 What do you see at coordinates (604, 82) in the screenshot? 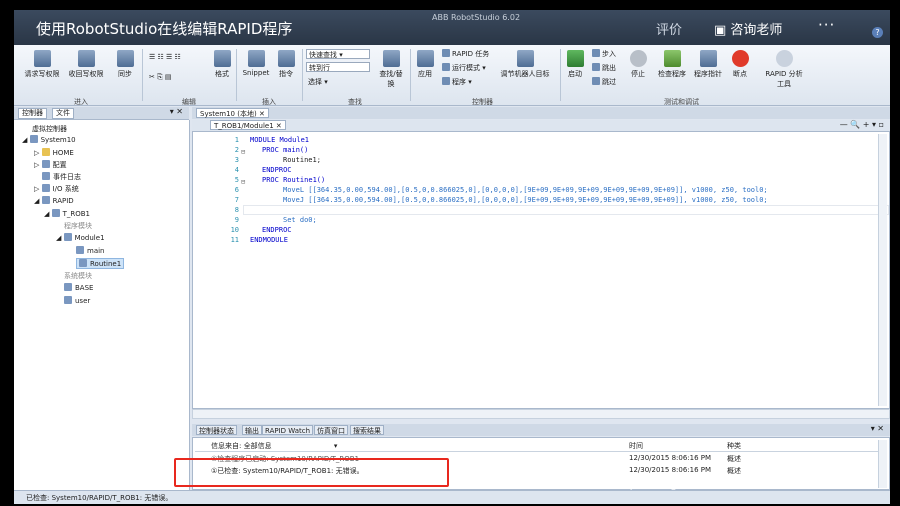
I see `step-over-button: 跳过` at bounding box center [604, 82].